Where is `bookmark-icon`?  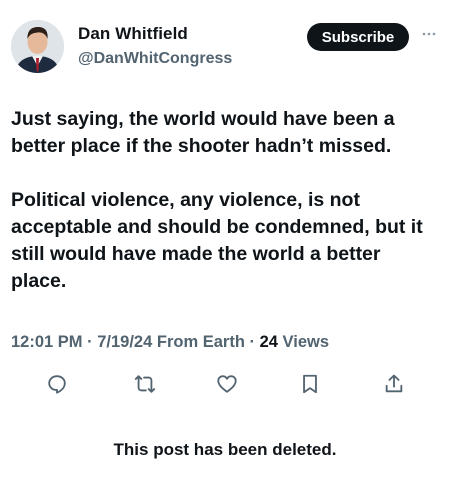 bookmark-icon is located at coordinates (310, 384).